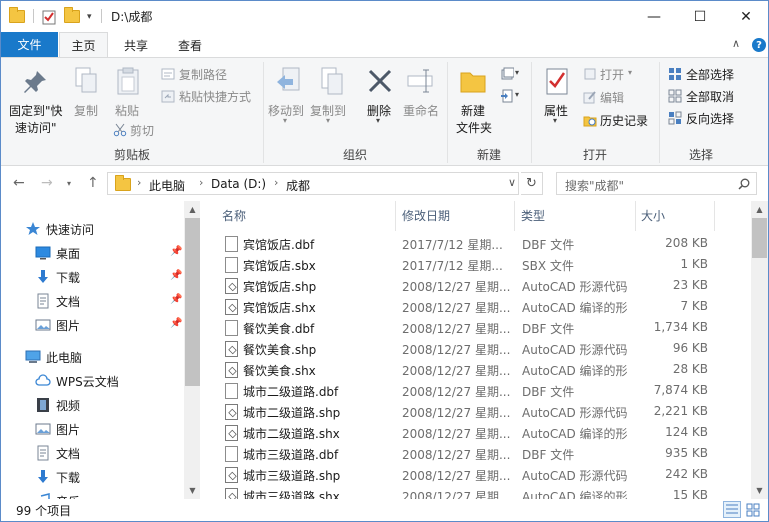 The image size is (769, 522). What do you see at coordinates (49, 16) in the screenshot?
I see `properties-quick-icon` at bounding box center [49, 16].